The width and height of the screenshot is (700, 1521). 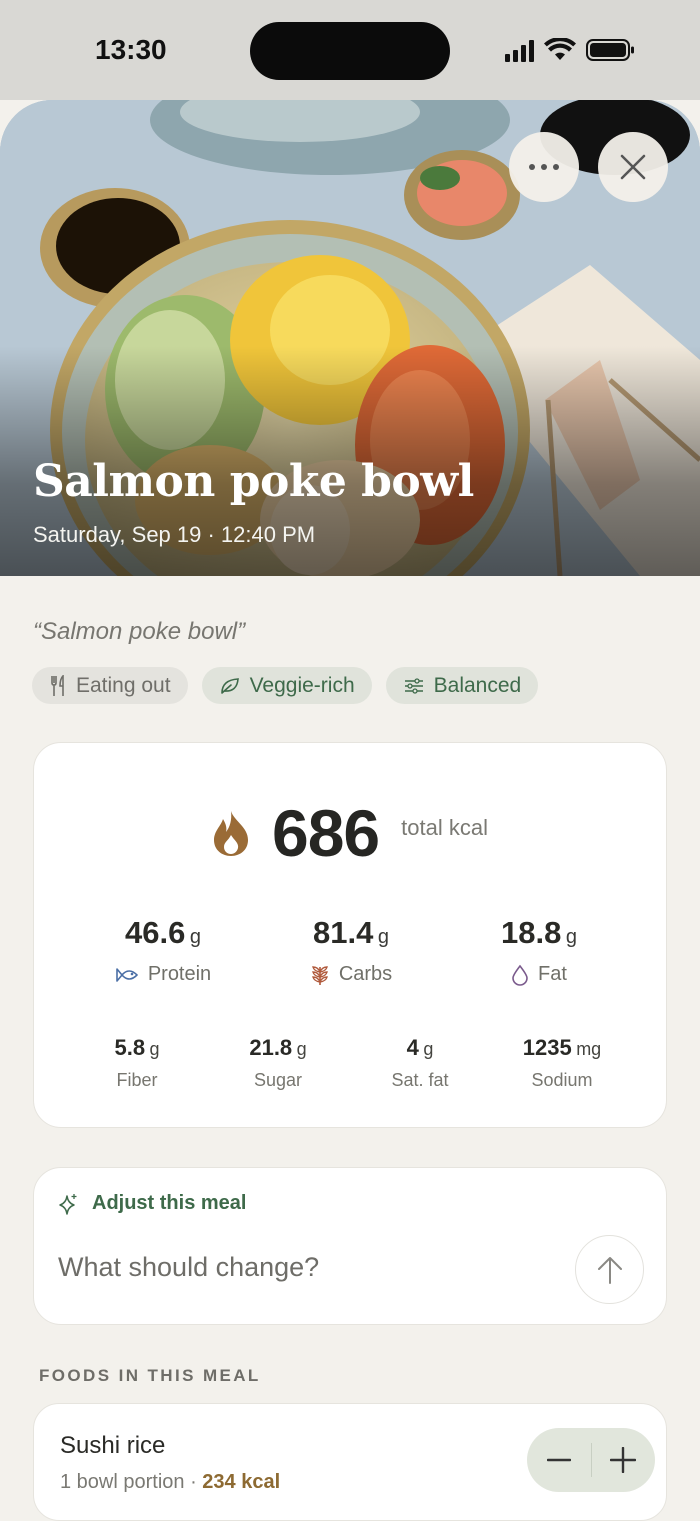 What do you see at coordinates (231, 833) in the screenshot?
I see `flame-icon` at bounding box center [231, 833].